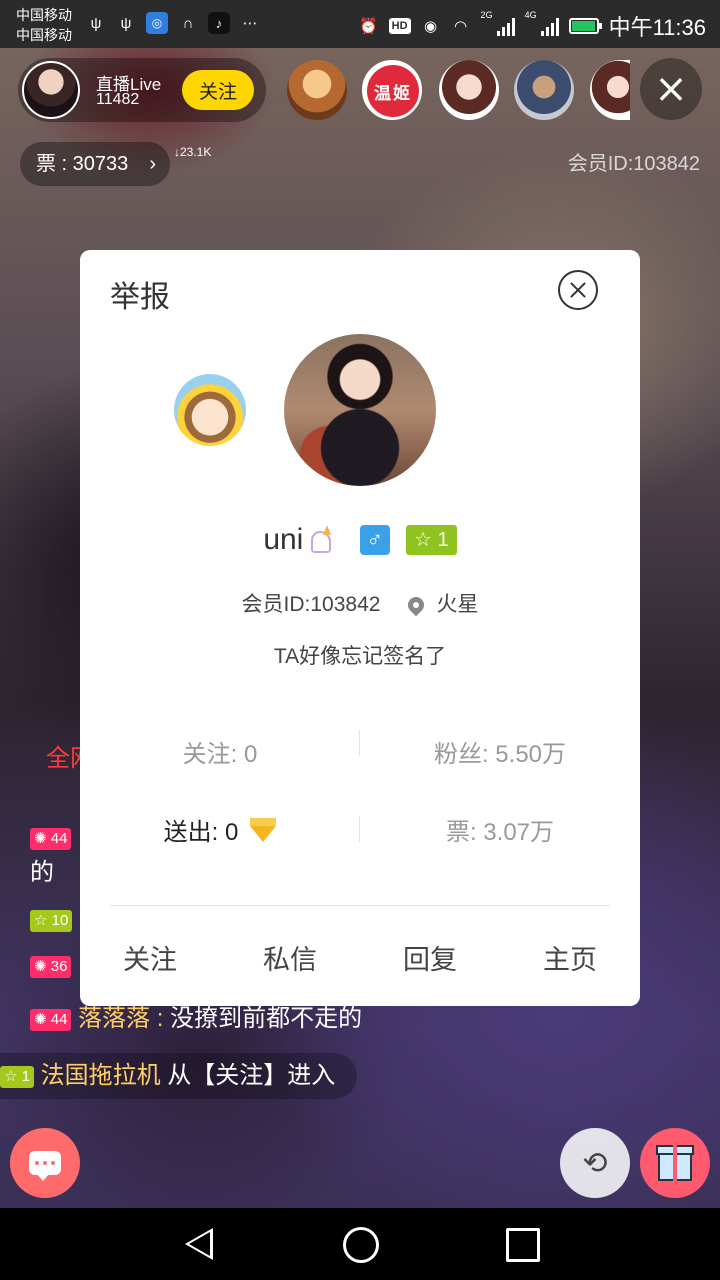 The width and height of the screenshot is (720, 1280). I want to click on close-live-button: ×, so click(671, 89).